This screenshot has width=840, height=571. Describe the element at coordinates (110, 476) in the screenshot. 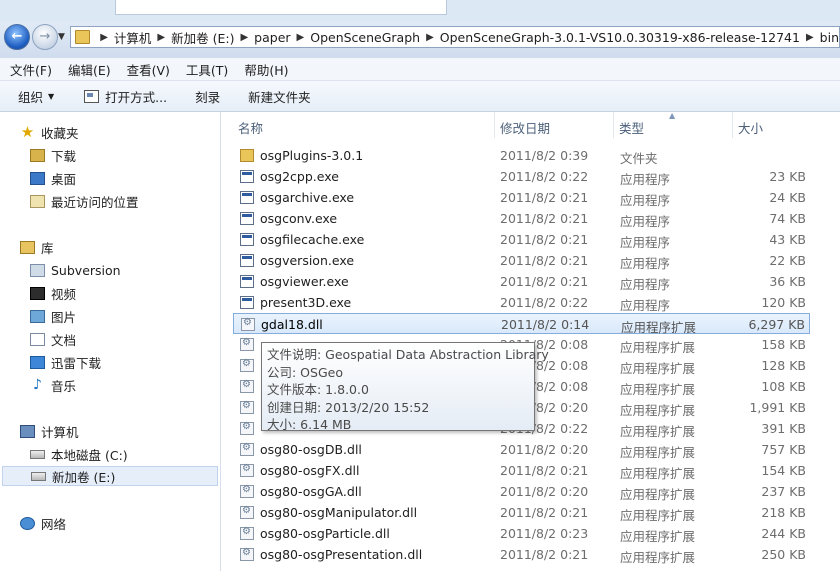

I see `nav-new-volume-e: 新加卷 (E:)` at that location.